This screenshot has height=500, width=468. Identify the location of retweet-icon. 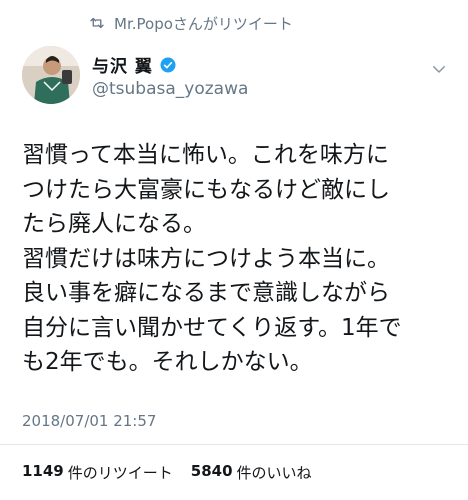
(97, 23).